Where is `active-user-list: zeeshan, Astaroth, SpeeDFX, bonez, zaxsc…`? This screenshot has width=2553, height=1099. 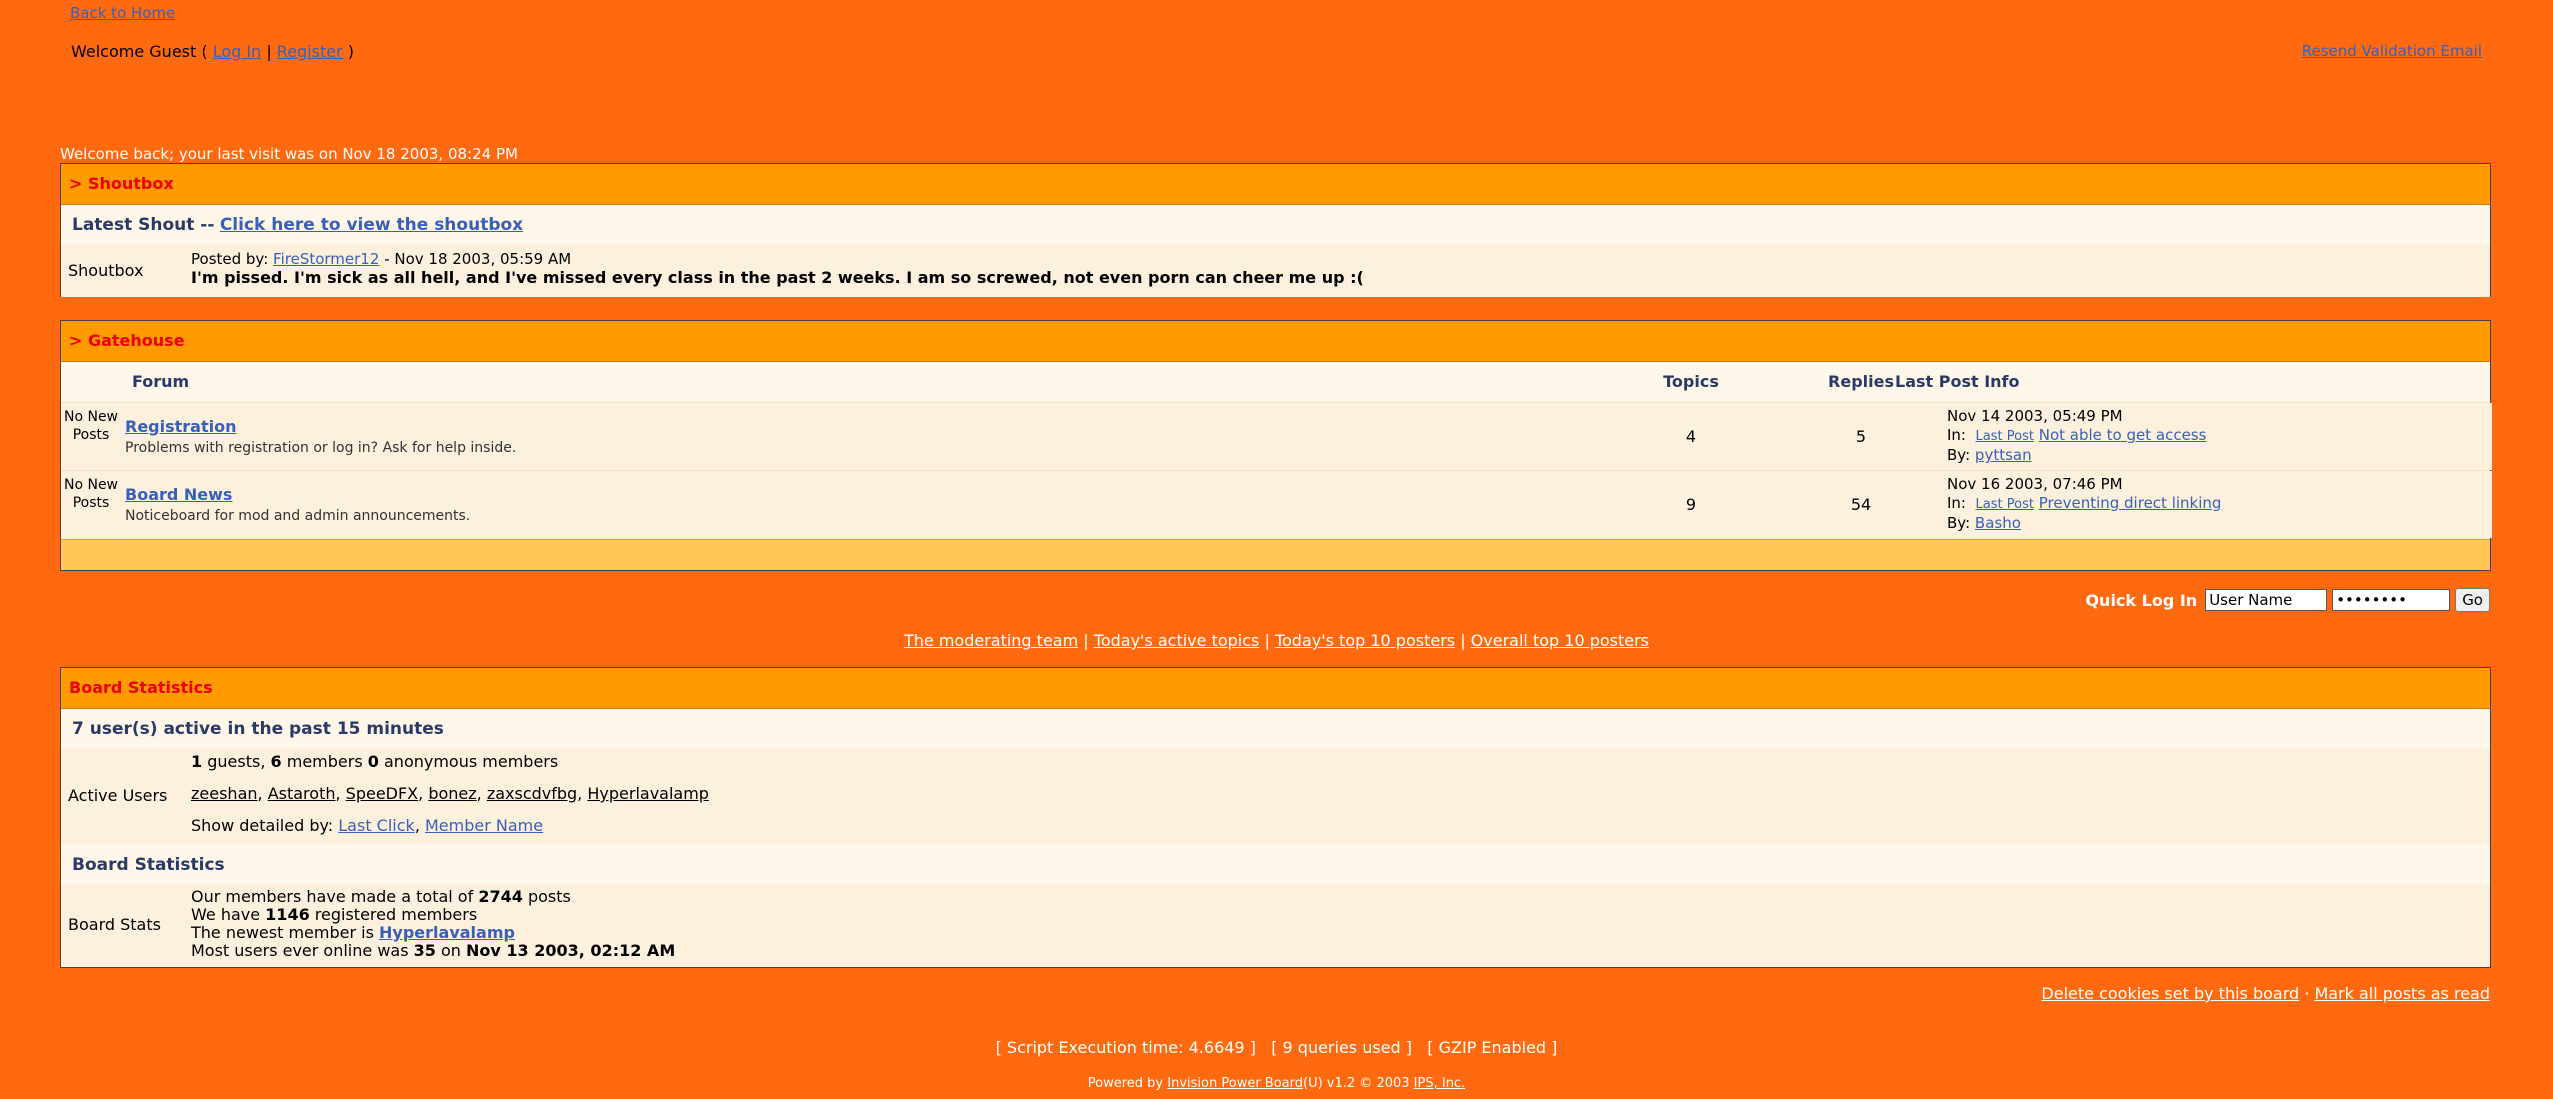
active-user-list: zeeshan, Astaroth, SpeeDFX, bonez, zaxsc… is located at coordinates (450, 793).